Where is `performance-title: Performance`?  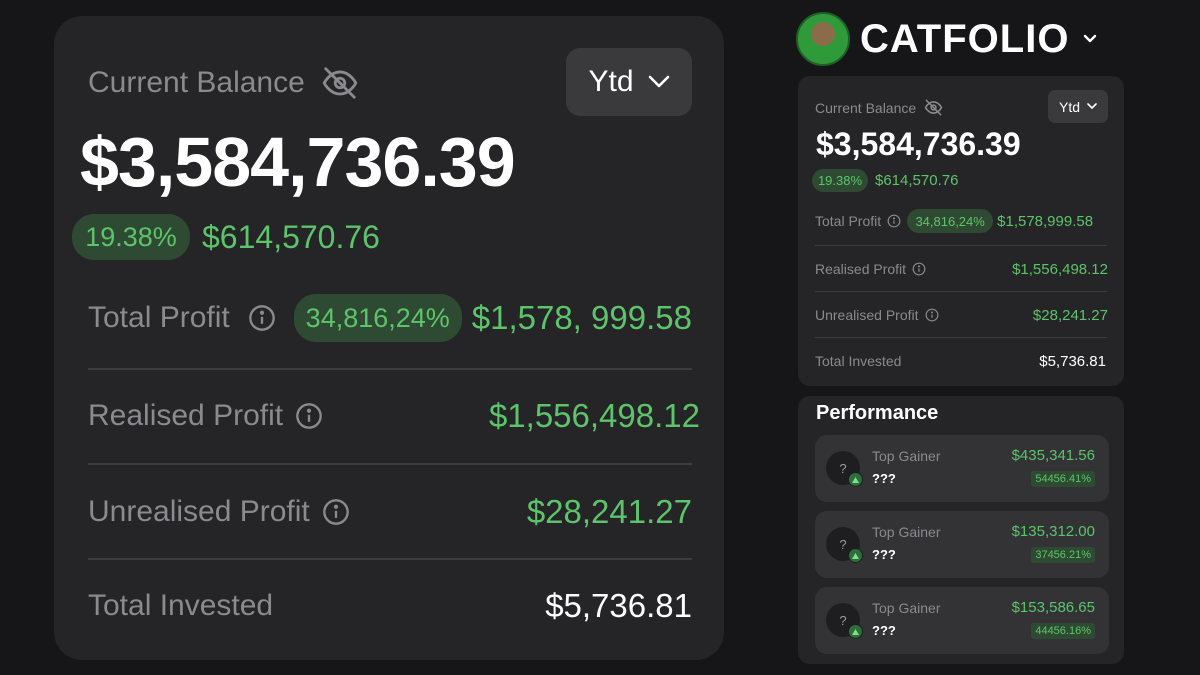 performance-title: Performance is located at coordinates (877, 413).